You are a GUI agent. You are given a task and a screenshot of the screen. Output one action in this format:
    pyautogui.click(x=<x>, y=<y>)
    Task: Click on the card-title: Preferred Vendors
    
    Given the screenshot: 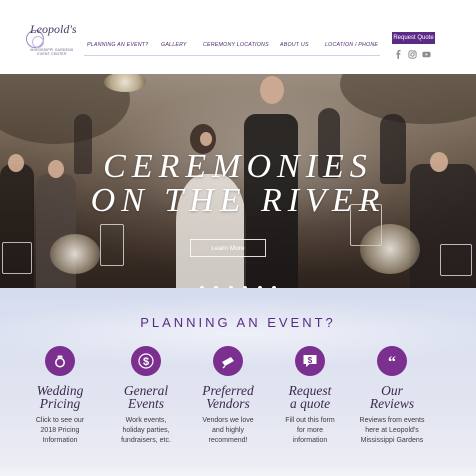 What is the action you would take?
    pyautogui.click(x=228, y=397)
    